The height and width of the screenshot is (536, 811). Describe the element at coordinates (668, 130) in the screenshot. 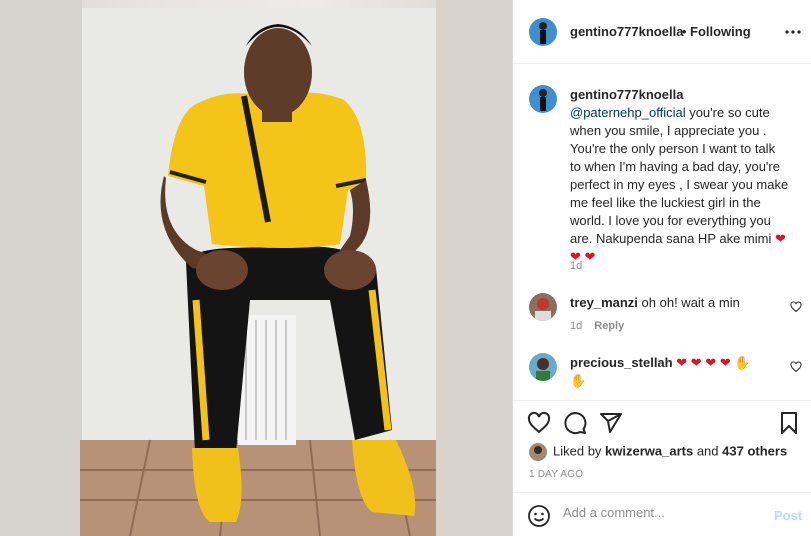

I see `caption-line-2: when you smile, I appreciate you .` at that location.